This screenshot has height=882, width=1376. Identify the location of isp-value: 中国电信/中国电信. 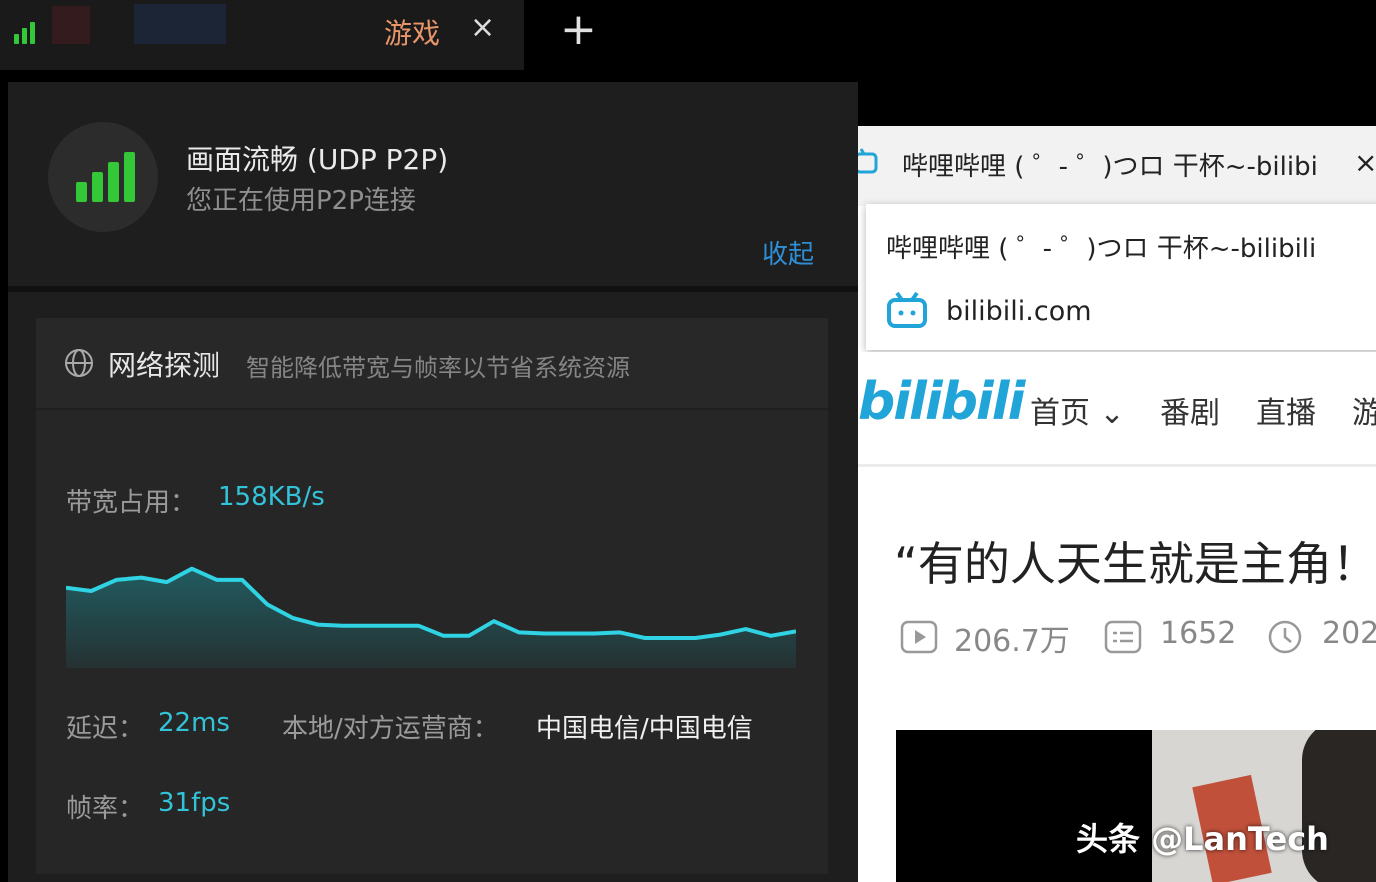
(644, 729).